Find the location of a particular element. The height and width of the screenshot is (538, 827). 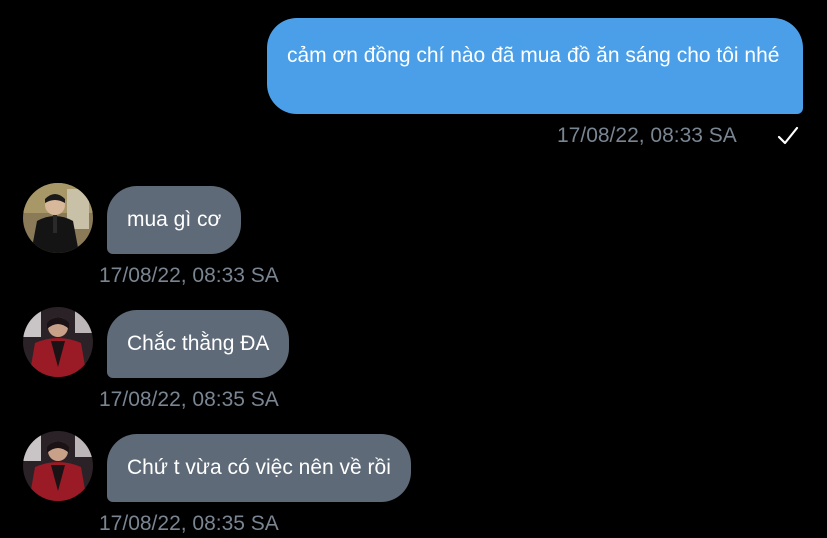

incoming-message-bubble: Chứ t vừa có việc nên về rồi is located at coordinates (259, 468).